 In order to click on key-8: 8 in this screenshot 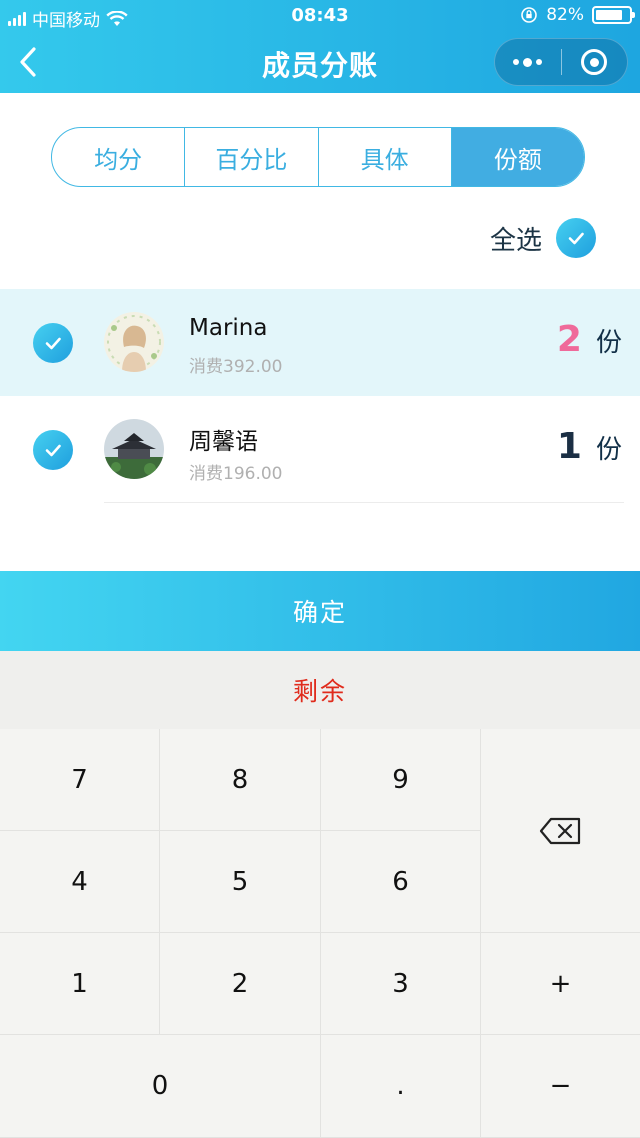, I will do `click(240, 779)`.